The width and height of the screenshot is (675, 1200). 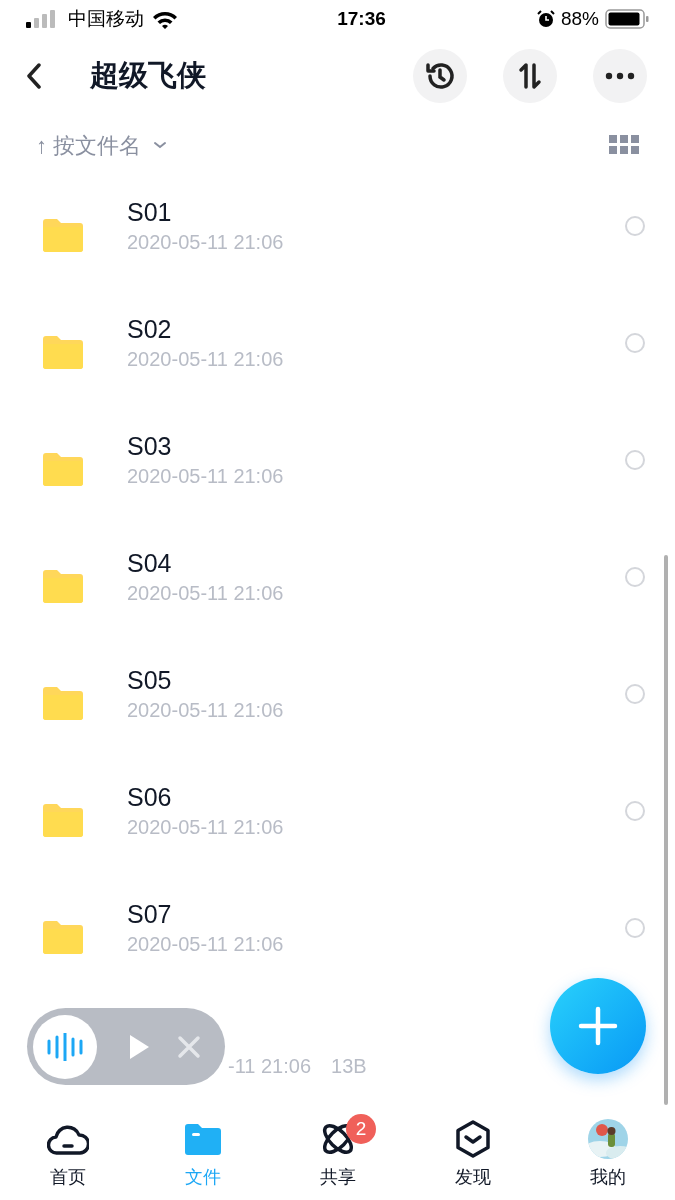 I want to click on back-icon, so click(x=34, y=76).